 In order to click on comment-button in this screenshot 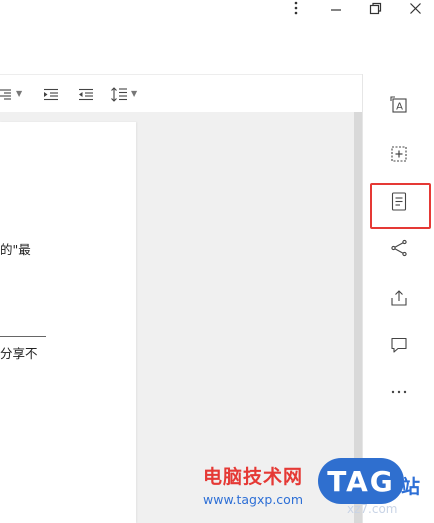, I will do `click(399, 345)`.